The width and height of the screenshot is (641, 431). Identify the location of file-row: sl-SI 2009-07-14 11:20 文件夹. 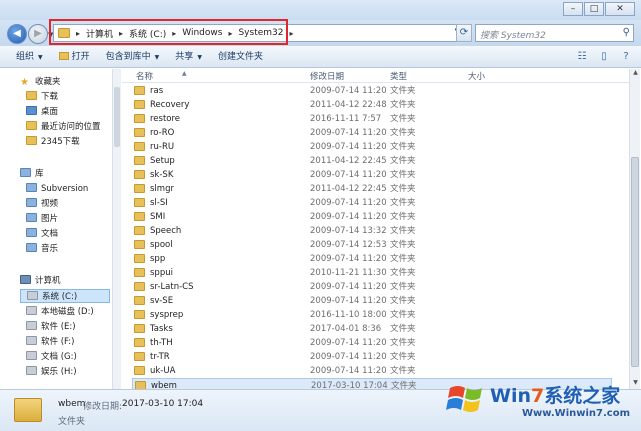
(372, 203).